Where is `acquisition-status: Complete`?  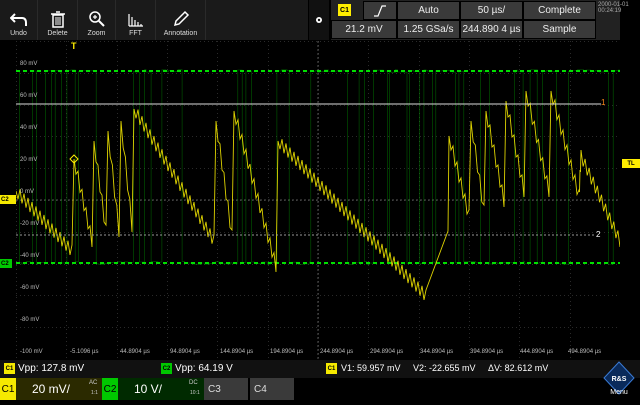
acquisition-status: Complete is located at coordinates (559, 10).